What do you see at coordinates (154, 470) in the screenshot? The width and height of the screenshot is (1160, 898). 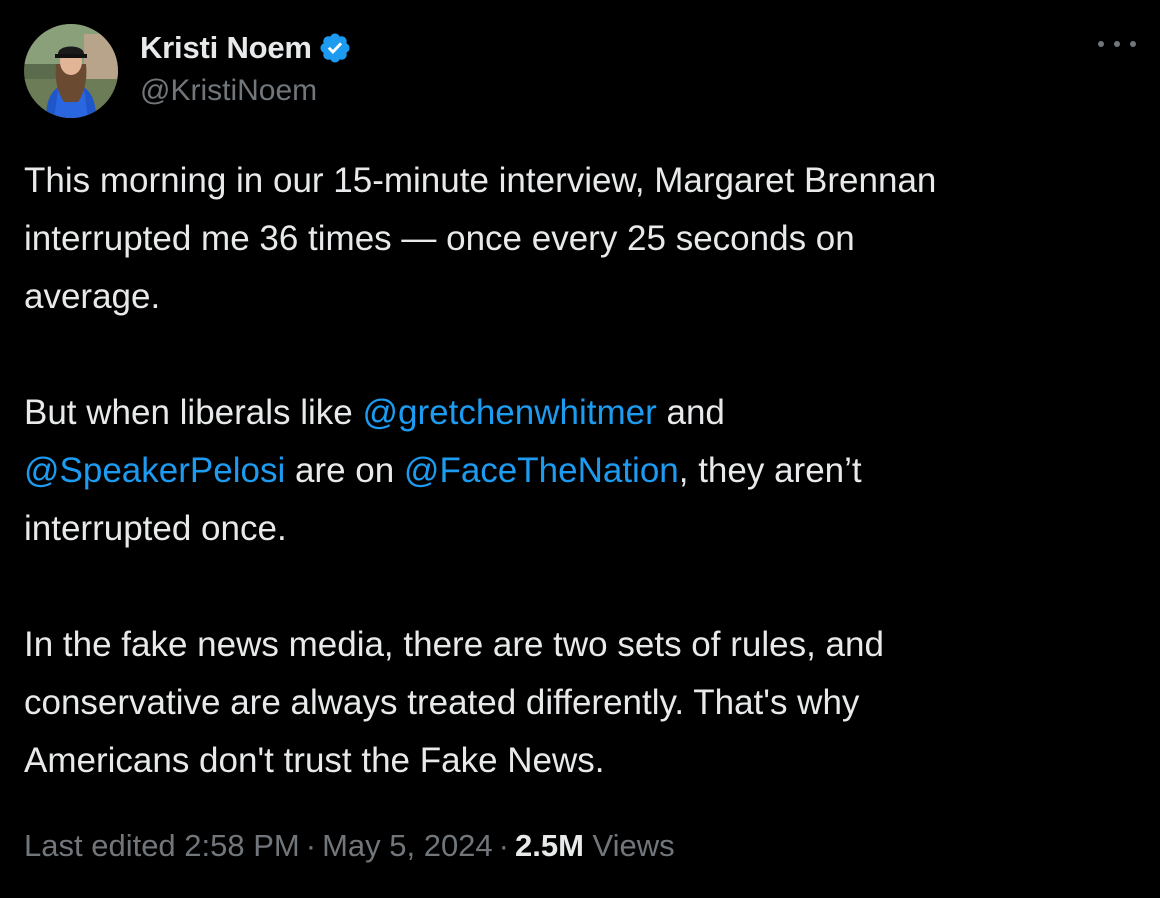 I see `mention-link-speakerpelosi: @SpeakerPelosi` at bounding box center [154, 470].